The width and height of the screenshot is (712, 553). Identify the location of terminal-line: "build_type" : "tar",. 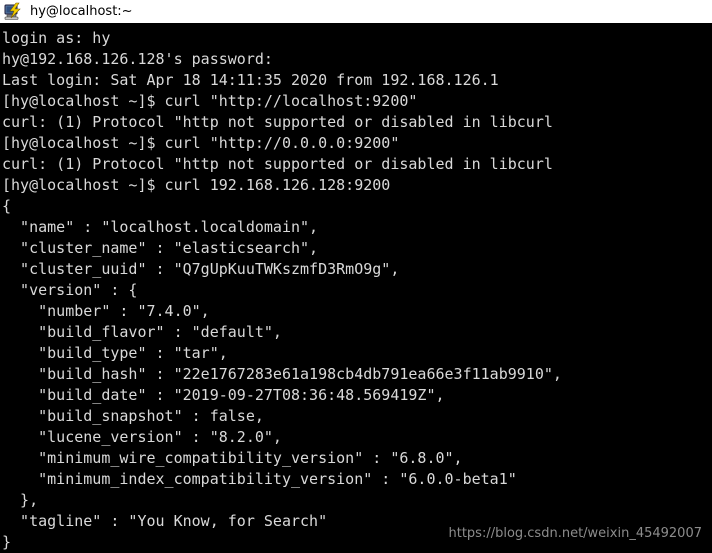
(115, 353).